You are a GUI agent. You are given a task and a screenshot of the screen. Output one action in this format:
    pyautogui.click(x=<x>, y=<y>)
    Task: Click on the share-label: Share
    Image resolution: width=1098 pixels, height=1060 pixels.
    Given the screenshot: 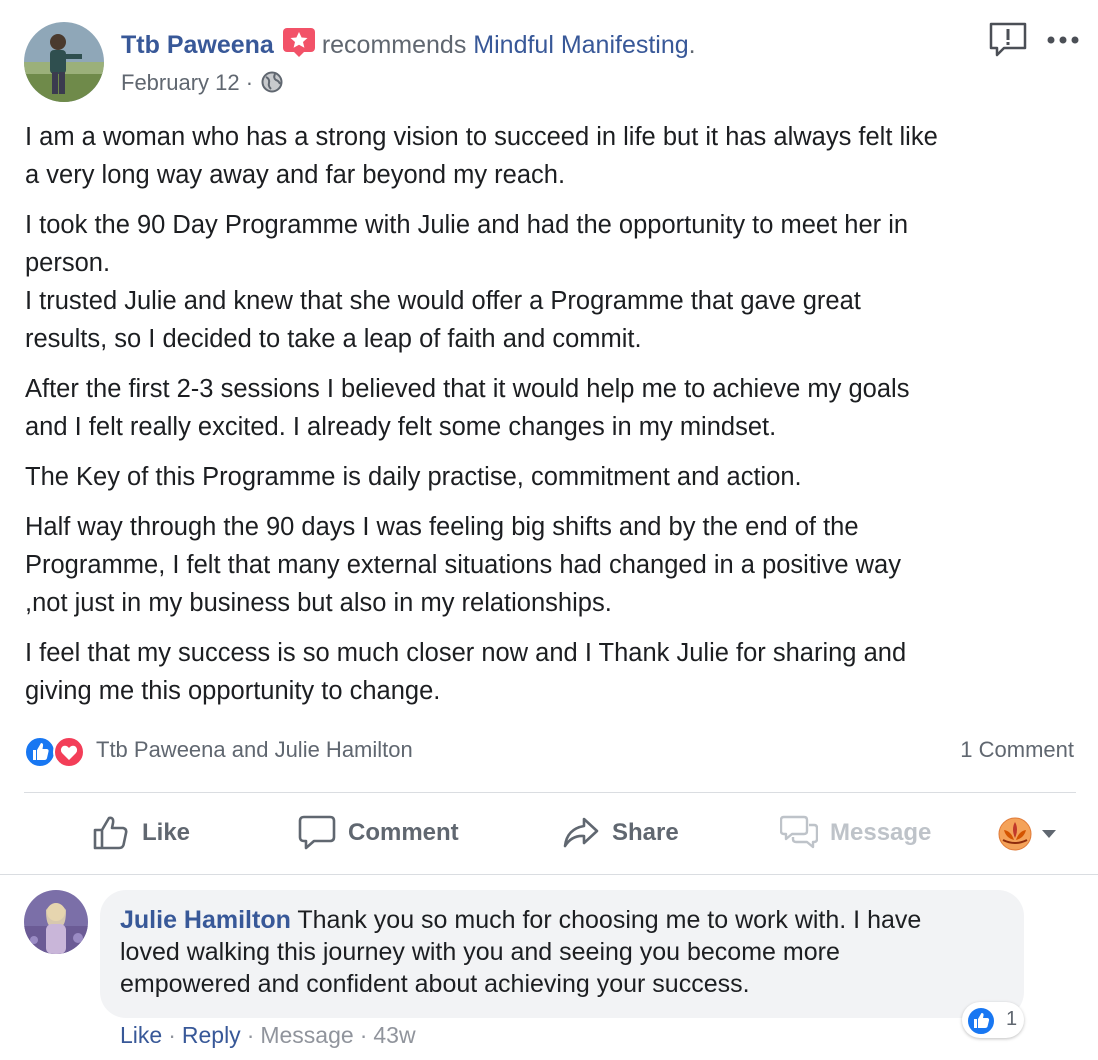 What is the action you would take?
    pyautogui.click(x=645, y=832)
    